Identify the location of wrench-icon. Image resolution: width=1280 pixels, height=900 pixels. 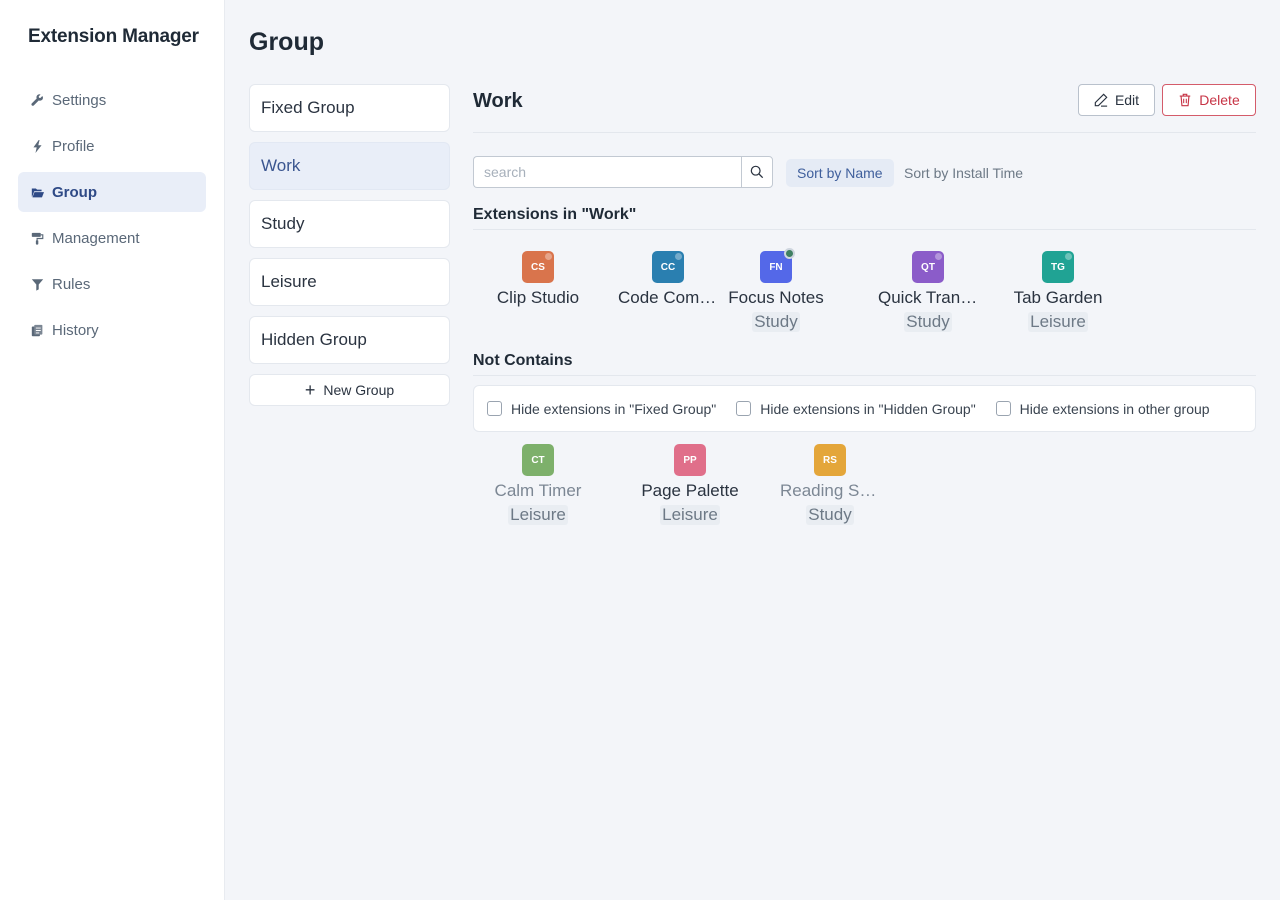
(37, 100).